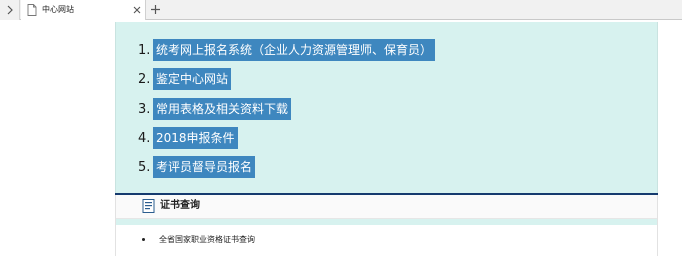 This screenshot has height=256, width=682. I want to click on quick-link-item: 4. 2018申报条件, so click(188, 138).